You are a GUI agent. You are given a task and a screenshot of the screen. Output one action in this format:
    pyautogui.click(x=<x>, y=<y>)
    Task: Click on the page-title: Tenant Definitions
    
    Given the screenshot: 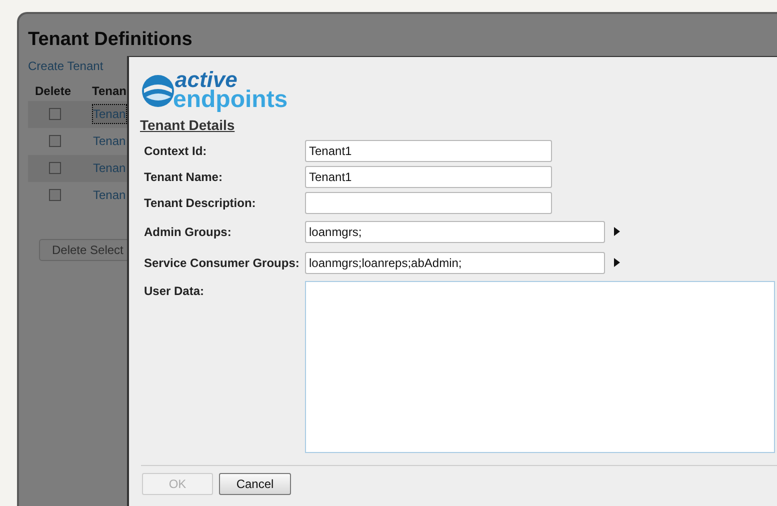 What is the action you would take?
    pyautogui.click(x=111, y=40)
    